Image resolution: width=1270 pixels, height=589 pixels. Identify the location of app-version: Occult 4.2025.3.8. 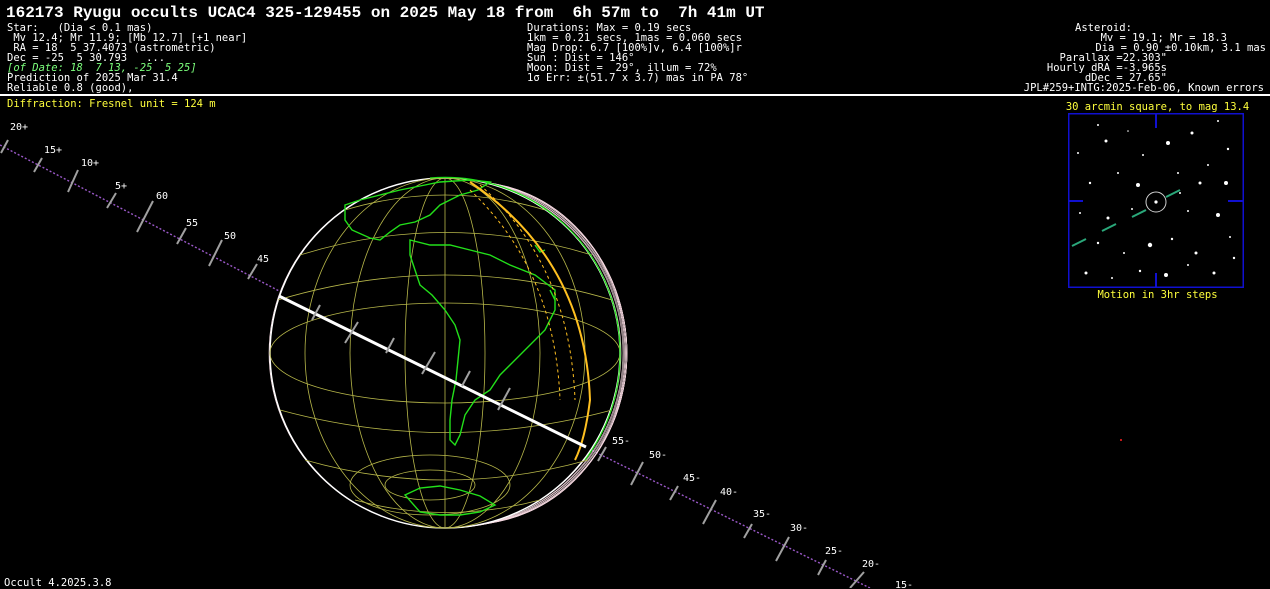
(58, 583).